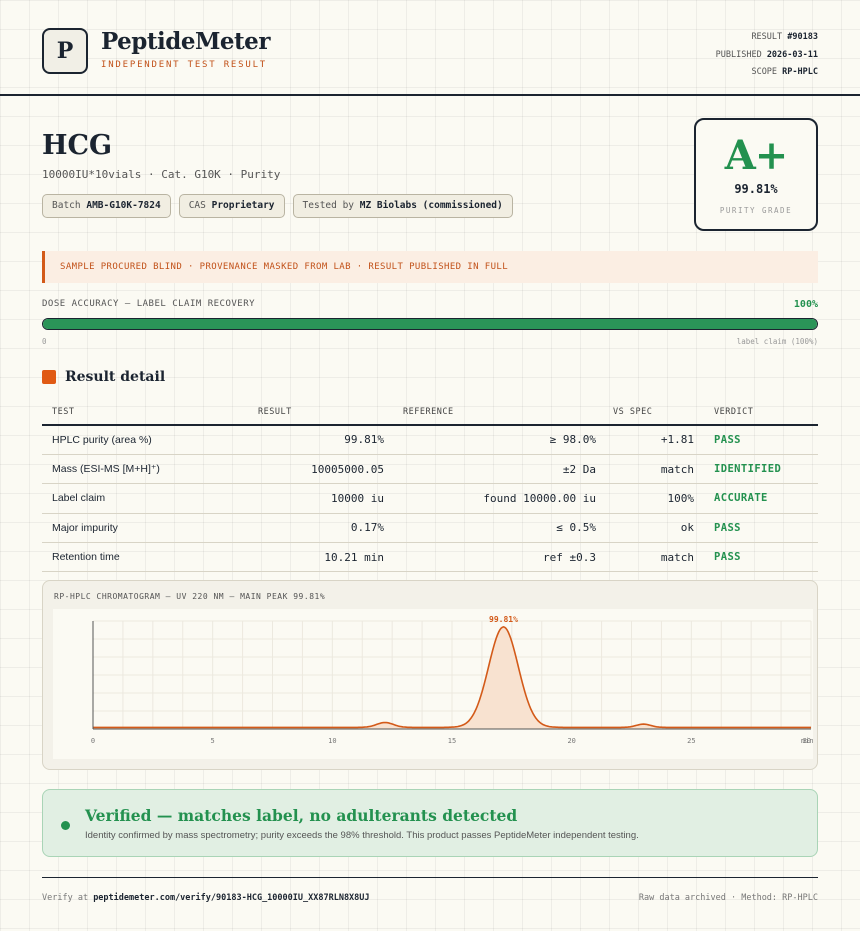  Describe the element at coordinates (316, 557) in the screenshot. I see `cell-result: 10.21 min` at that location.